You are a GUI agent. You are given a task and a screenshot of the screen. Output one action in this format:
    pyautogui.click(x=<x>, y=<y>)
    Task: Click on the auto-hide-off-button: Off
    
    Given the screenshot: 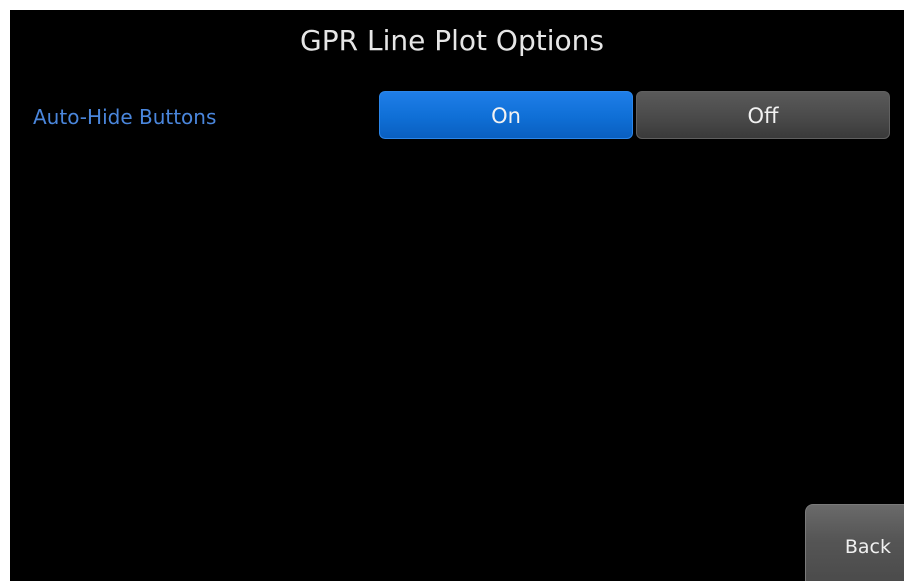 What is the action you would take?
    pyautogui.click(x=763, y=115)
    